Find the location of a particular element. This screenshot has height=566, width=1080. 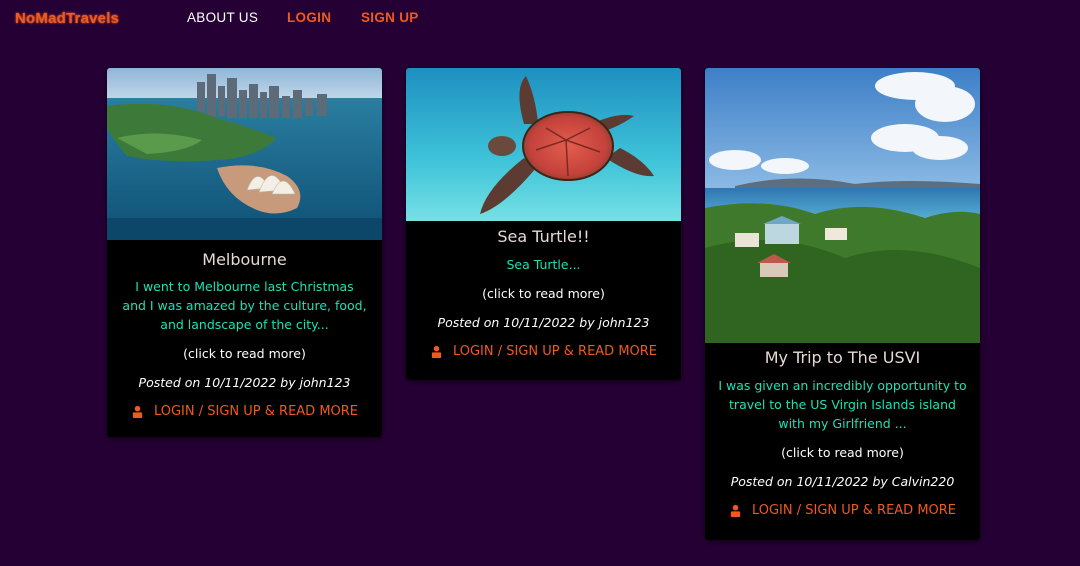

brand-logo: NoMadTravels is located at coordinates (67, 18).